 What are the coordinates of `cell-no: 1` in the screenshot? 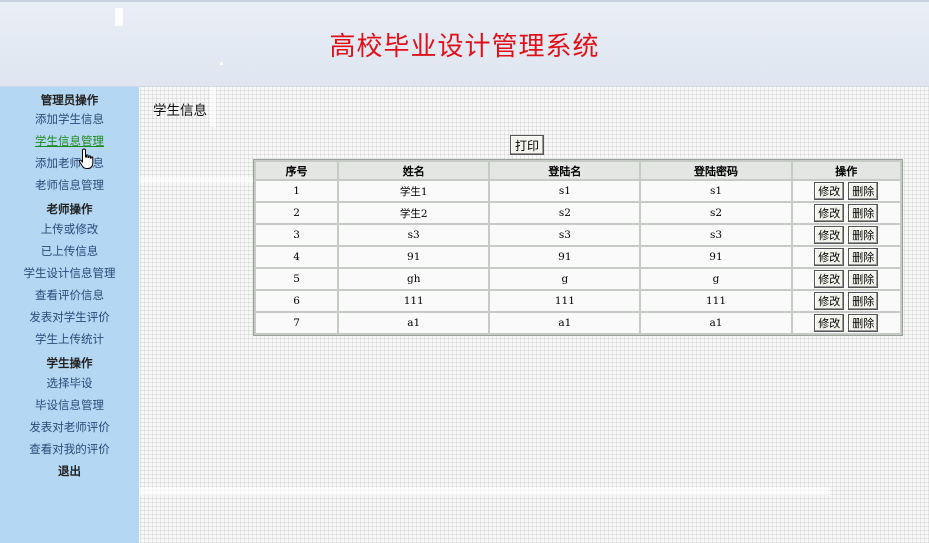 It's located at (297, 191).